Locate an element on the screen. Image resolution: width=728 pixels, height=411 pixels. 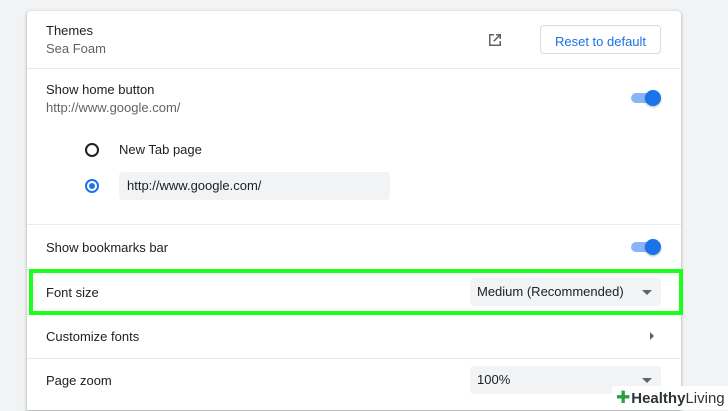
watermark-brand-b: Living is located at coordinates (705, 398).